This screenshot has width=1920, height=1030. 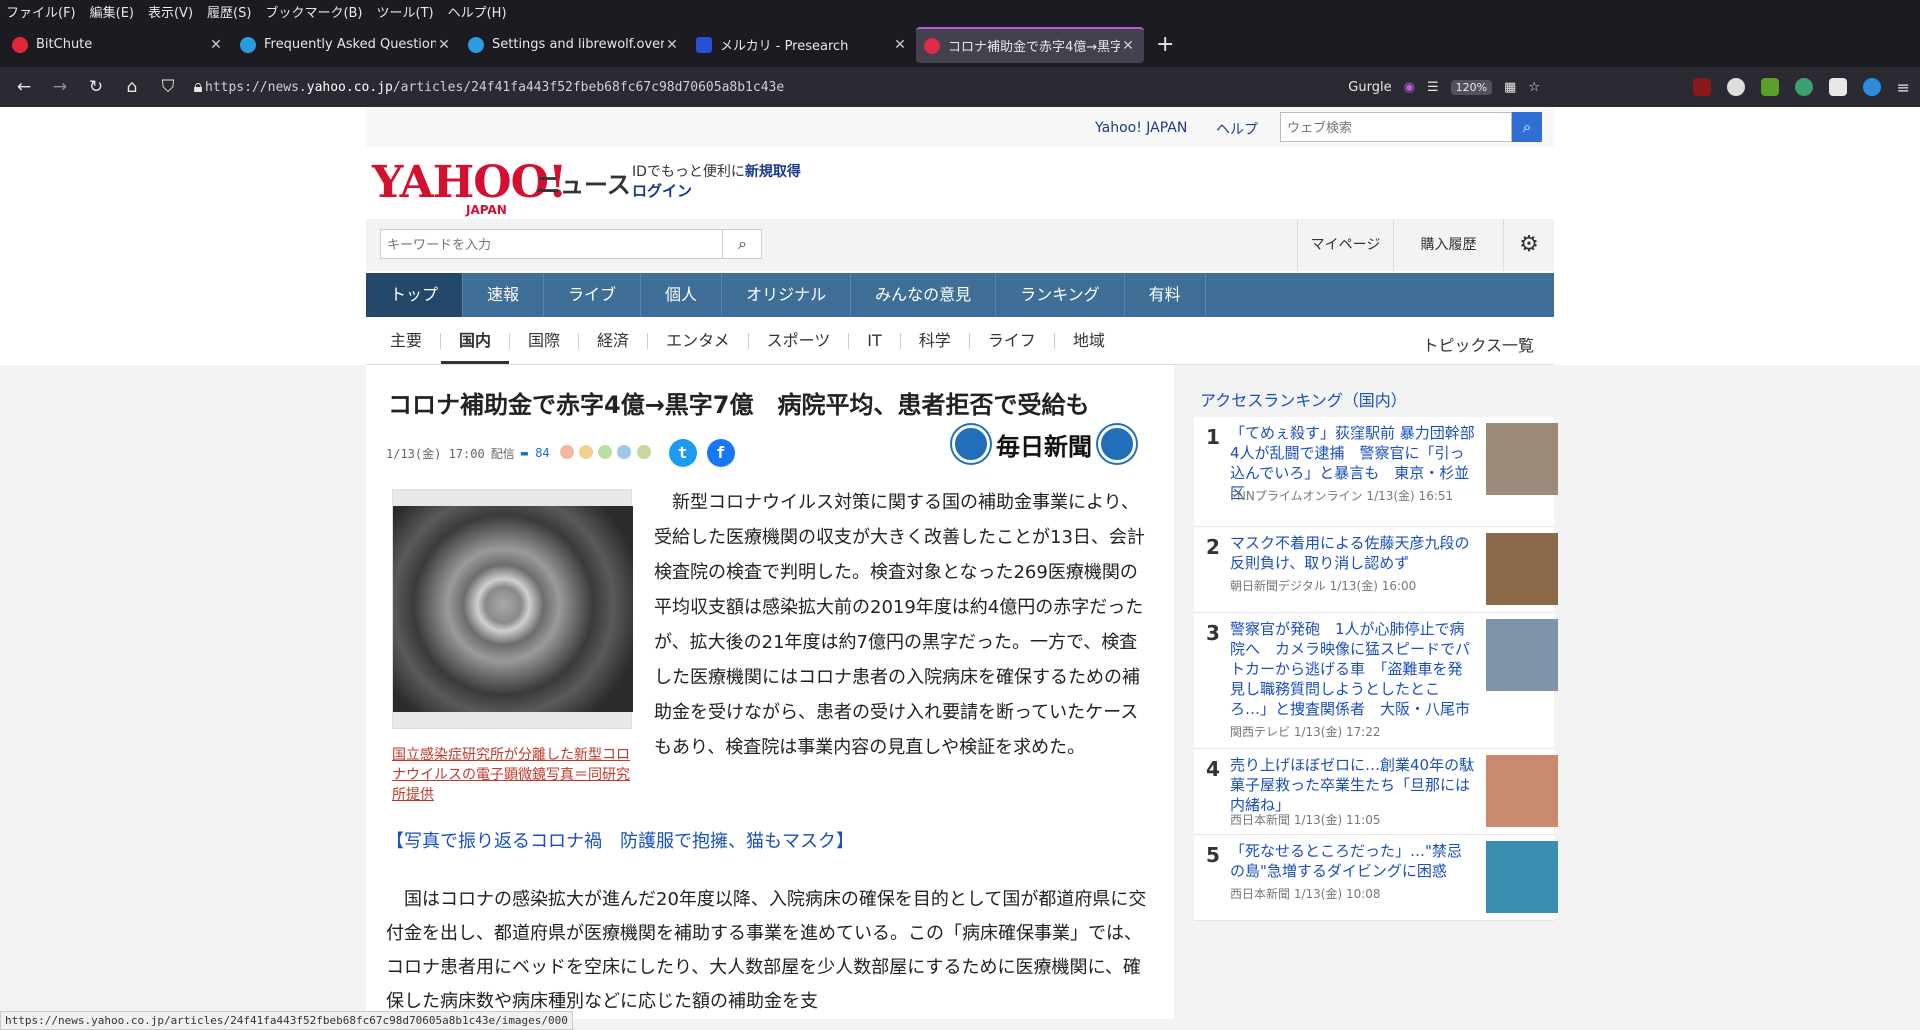 What do you see at coordinates (682, 295) in the screenshot?
I see `nav-individual: 個人` at bounding box center [682, 295].